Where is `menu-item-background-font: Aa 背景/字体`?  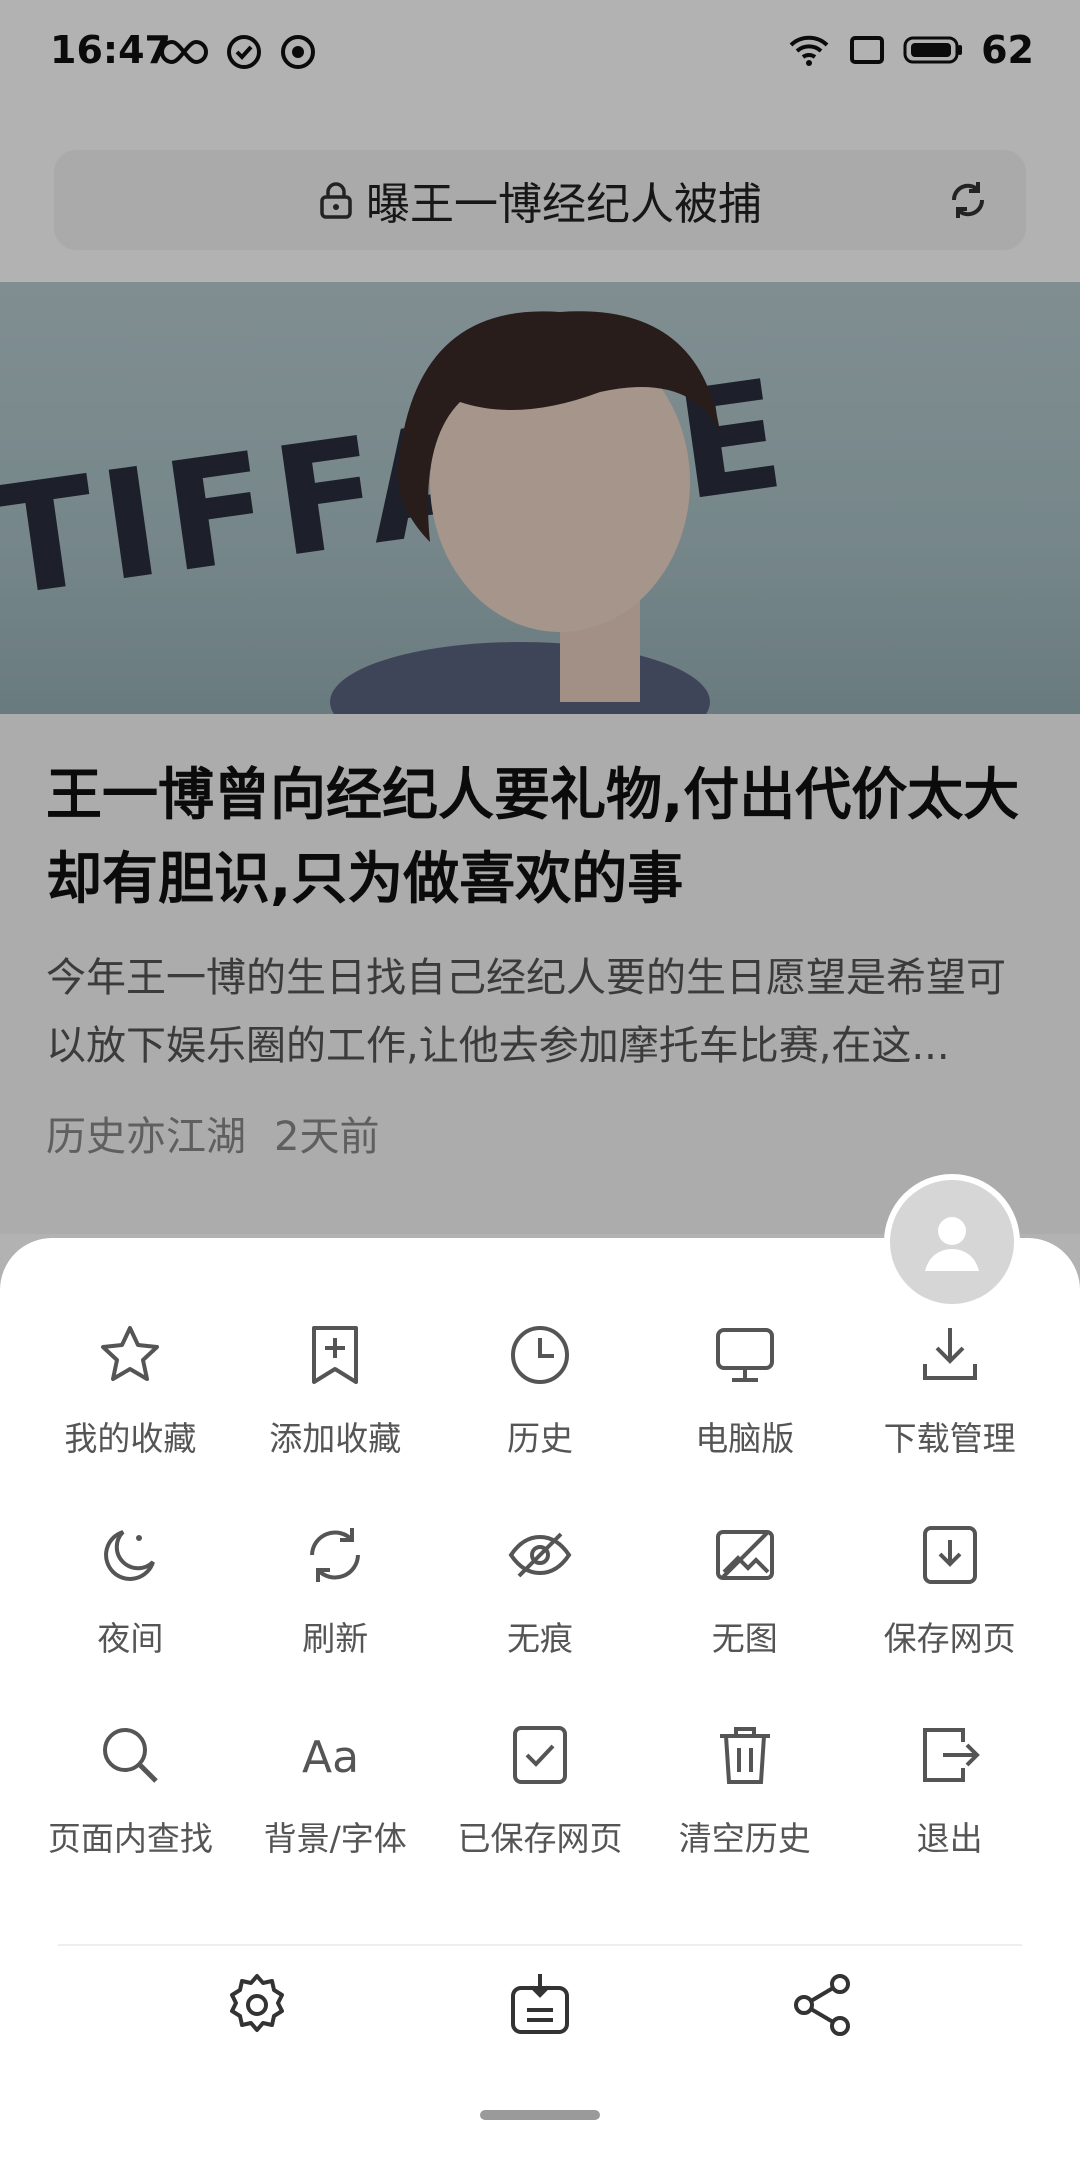
menu-item-background-font: Aa 背景/字体 is located at coordinates (335, 1800).